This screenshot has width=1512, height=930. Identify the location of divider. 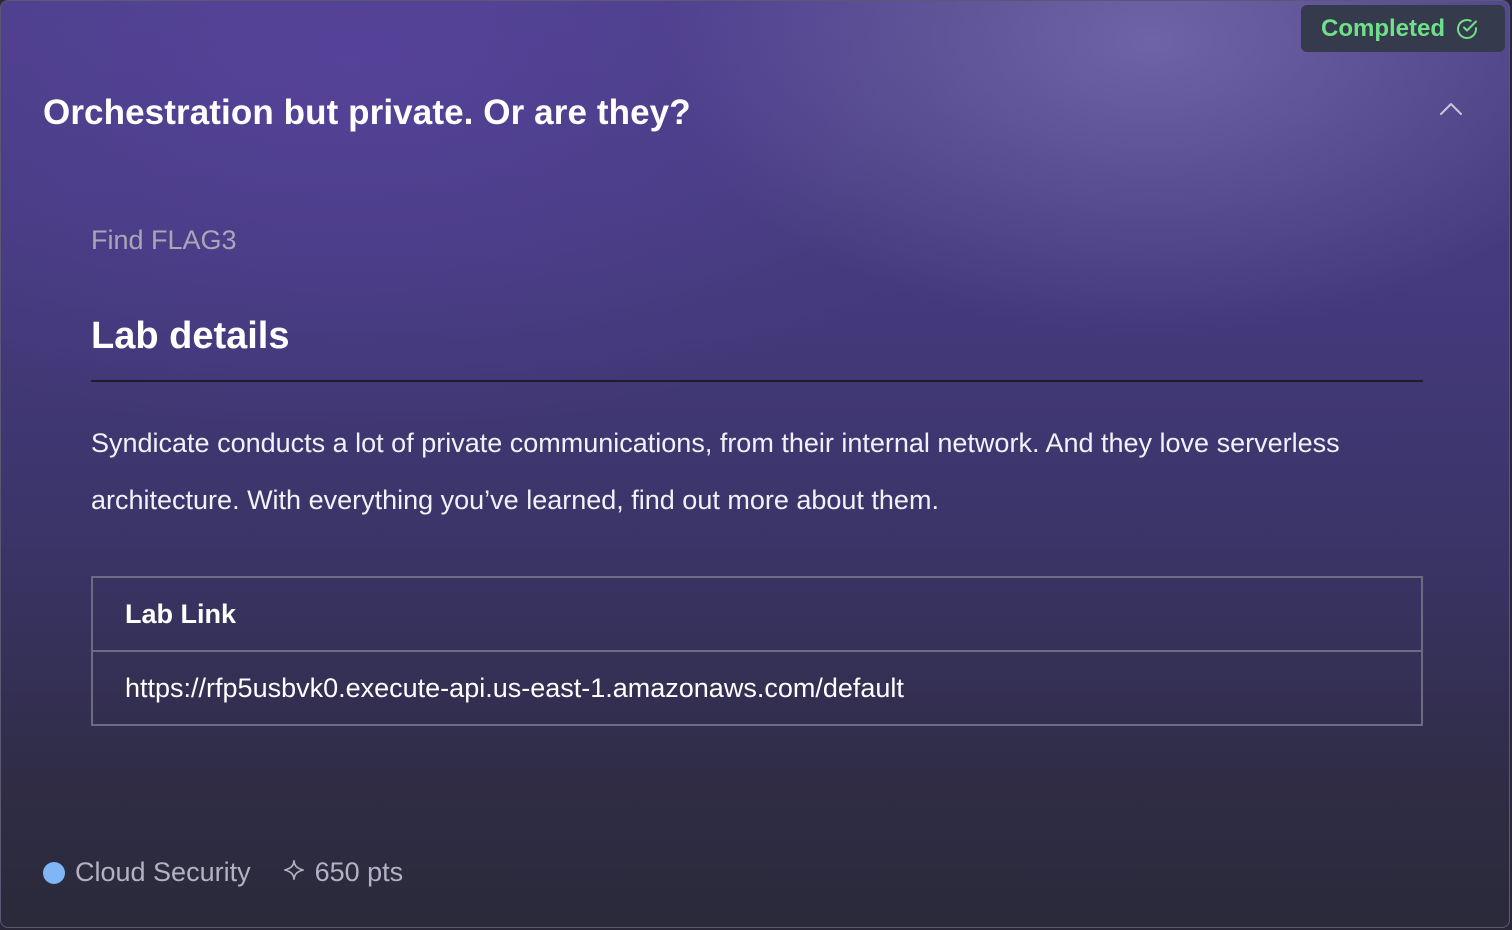
(757, 381).